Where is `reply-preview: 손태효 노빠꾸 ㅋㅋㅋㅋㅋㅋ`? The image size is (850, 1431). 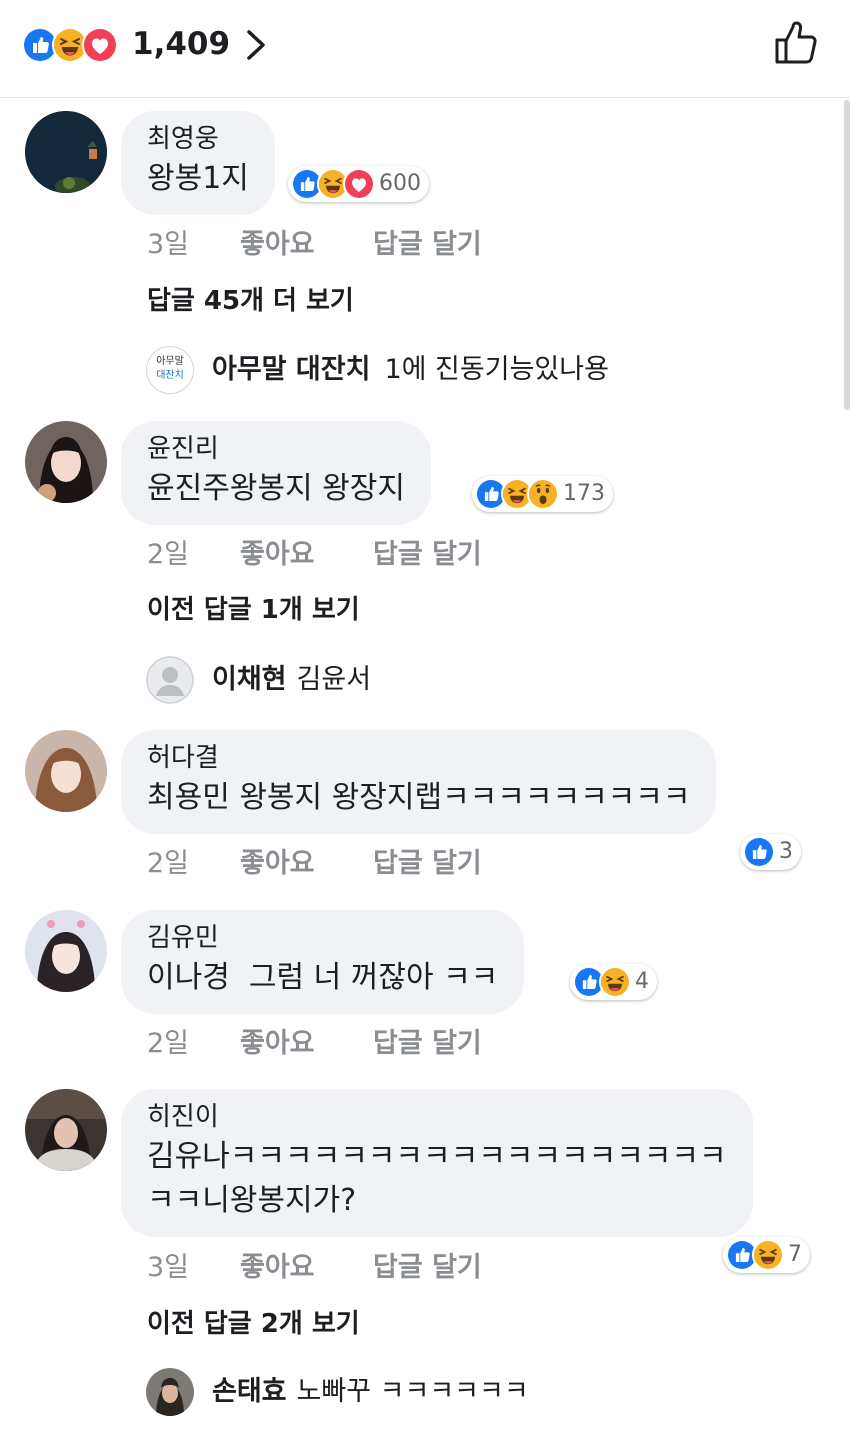 reply-preview: 손태효 노빠꾸 ㅋㅋㅋㅋㅋㅋ is located at coordinates (337, 1392).